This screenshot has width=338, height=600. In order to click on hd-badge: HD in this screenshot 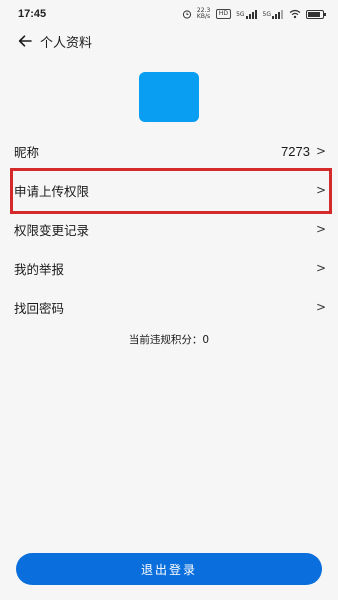, I will do `click(223, 14)`.